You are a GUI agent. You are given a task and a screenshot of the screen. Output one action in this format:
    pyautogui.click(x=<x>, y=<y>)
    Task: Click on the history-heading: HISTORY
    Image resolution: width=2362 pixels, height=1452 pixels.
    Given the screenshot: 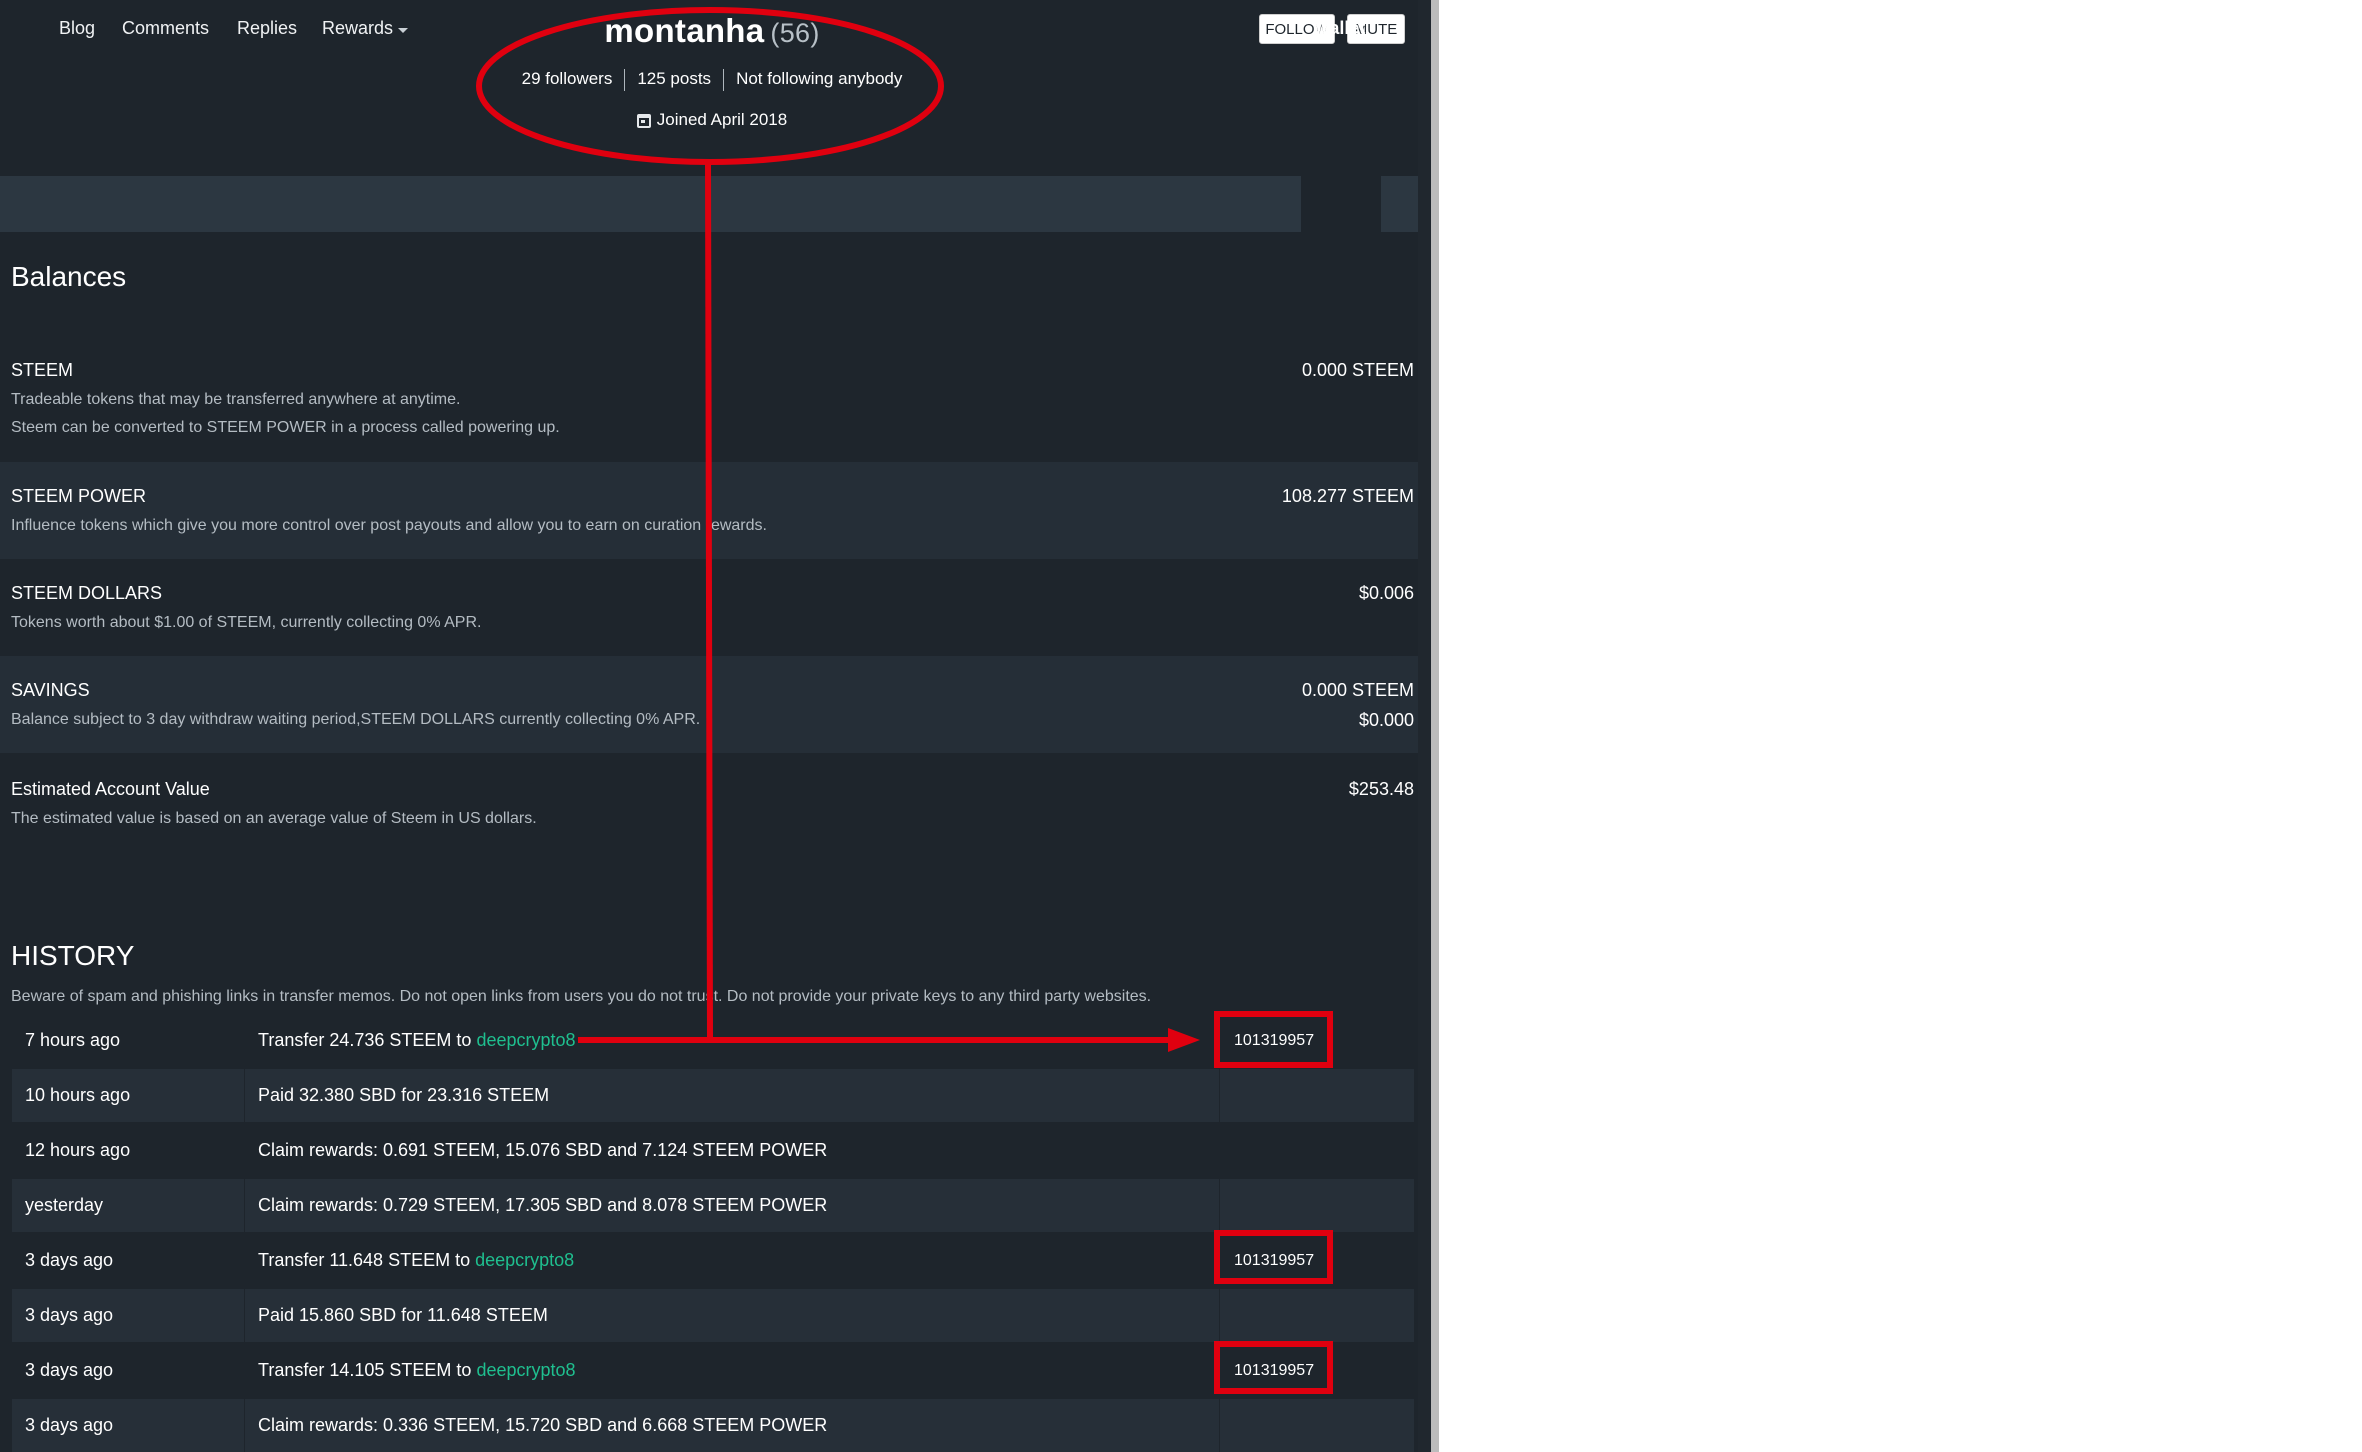 What is the action you would take?
    pyautogui.click(x=73, y=955)
    